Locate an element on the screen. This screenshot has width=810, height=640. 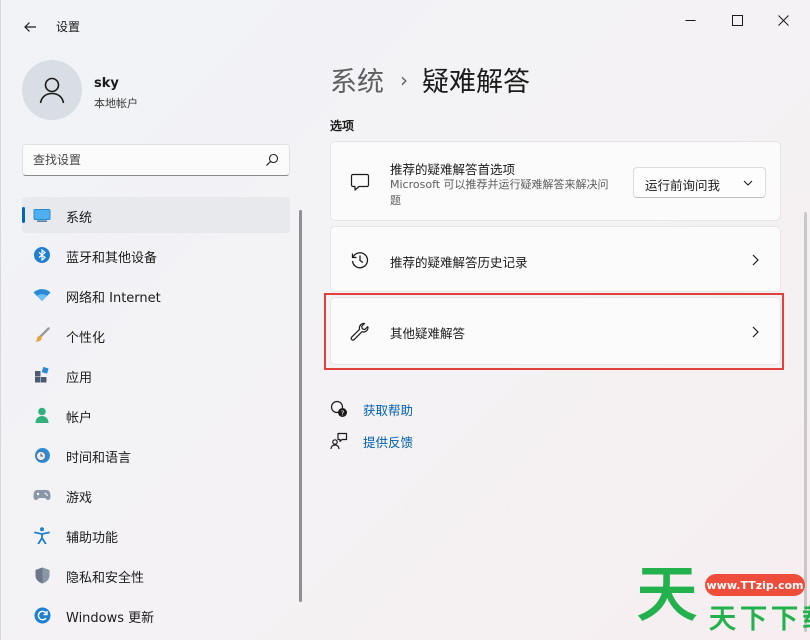
sidebar-item-windows-update: Windows 更新 is located at coordinates (156, 615).